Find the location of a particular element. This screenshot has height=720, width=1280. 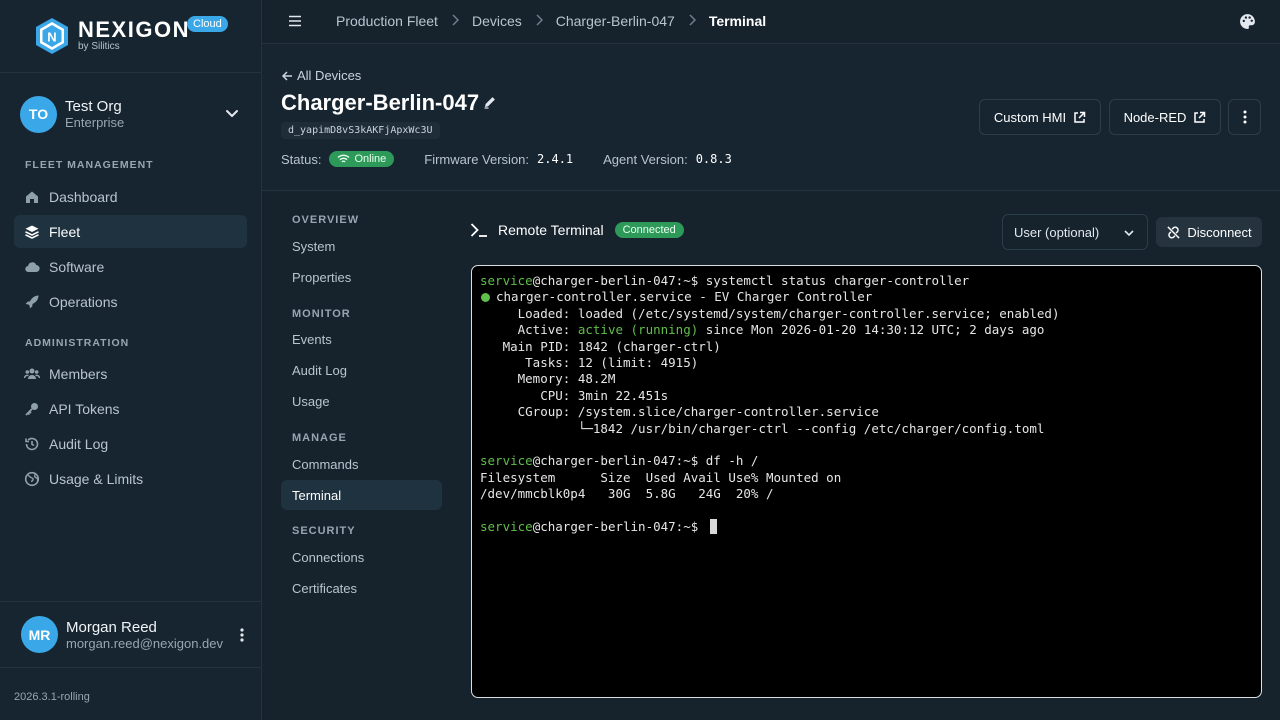

chevron-right-icon is located at coordinates (539, 21).